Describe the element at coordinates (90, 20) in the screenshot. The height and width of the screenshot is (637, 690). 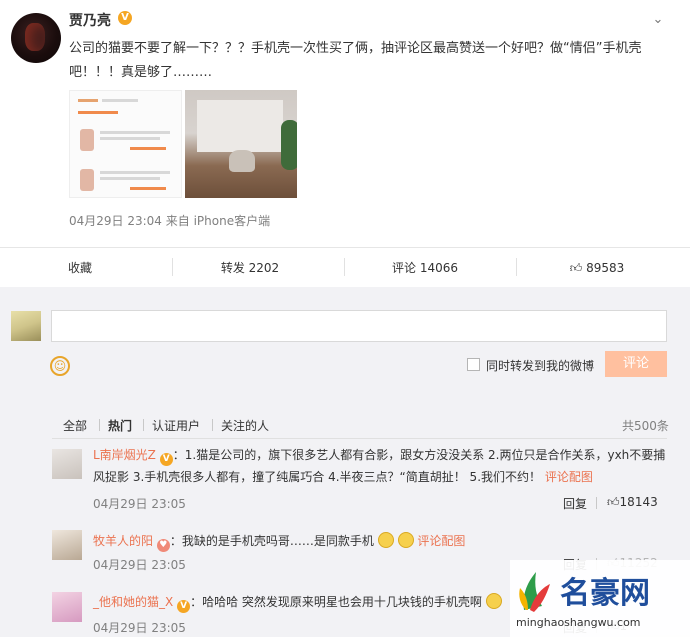
I see `author-name: 贾乃亮` at that location.